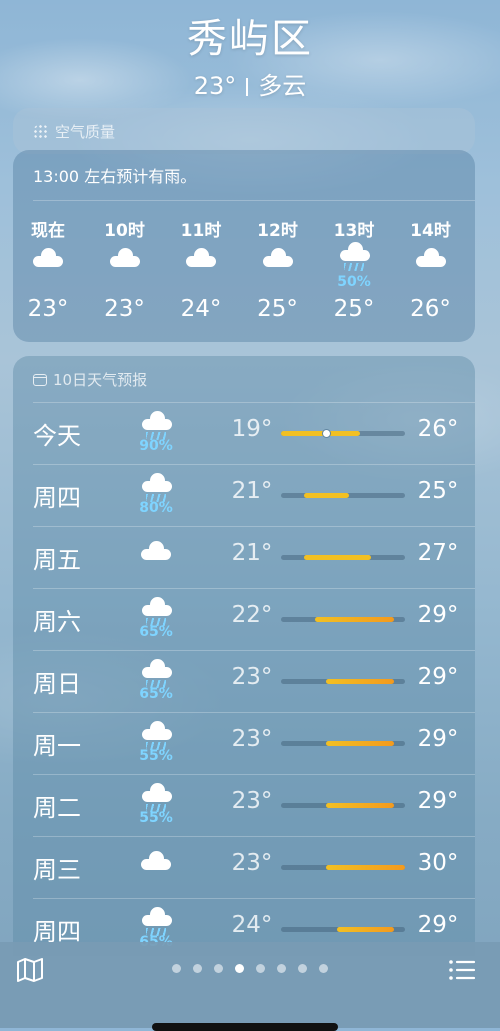  I want to click on air-quality-label: 空气质量, so click(85, 132).